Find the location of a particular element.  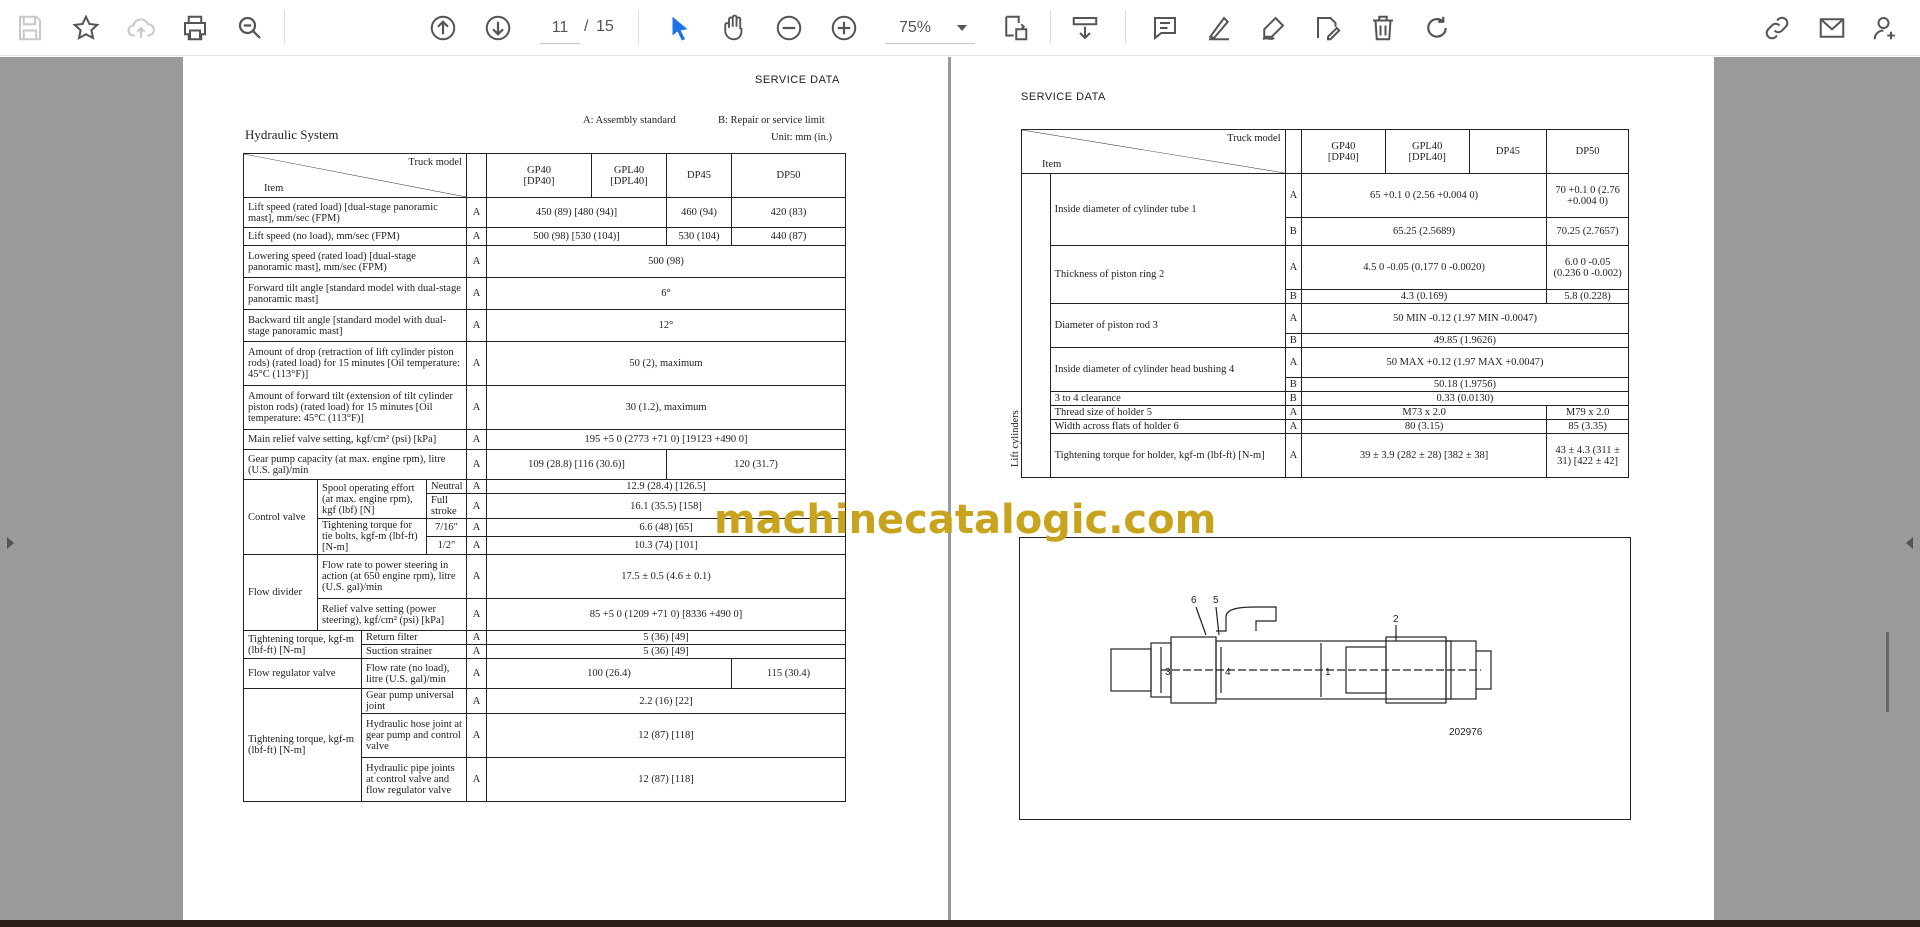

row-value: 17.5 ± 0.5 (4.6 ± 0.1) is located at coordinates (666, 576).